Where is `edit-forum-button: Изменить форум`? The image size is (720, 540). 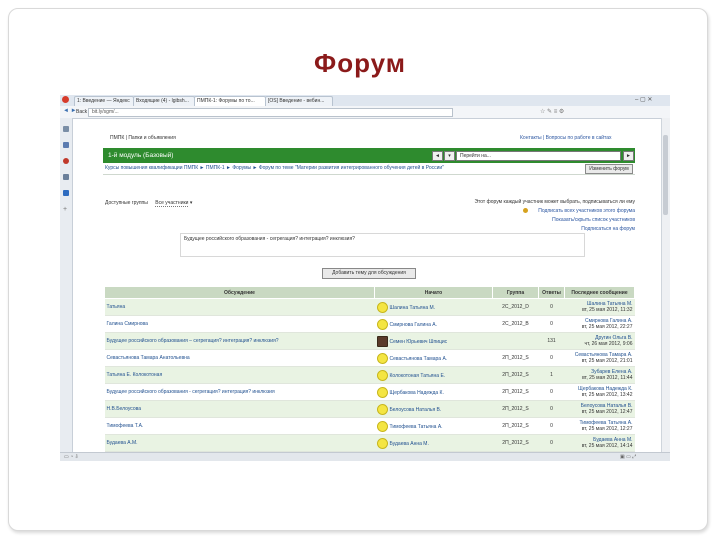
edit-forum-button: Изменить форум is located at coordinates (609, 169).